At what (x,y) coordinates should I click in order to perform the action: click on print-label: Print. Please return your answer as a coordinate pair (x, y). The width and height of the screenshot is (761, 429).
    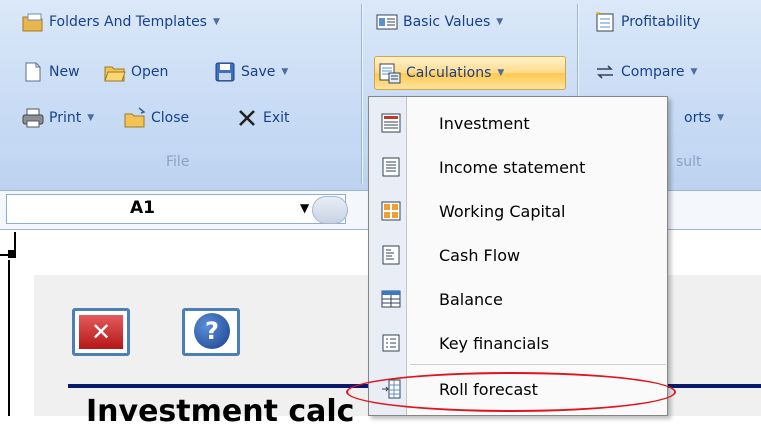
    Looking at the image, I should click on (65, 118).